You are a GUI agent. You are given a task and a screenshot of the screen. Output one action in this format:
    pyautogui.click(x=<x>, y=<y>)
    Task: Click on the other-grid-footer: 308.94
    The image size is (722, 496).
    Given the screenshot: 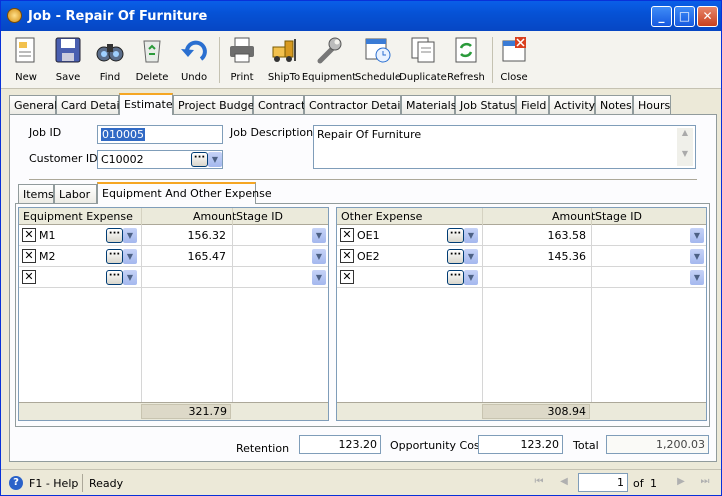 What is the action you would take?
    pyautogui.click(x=521, y=411)
    